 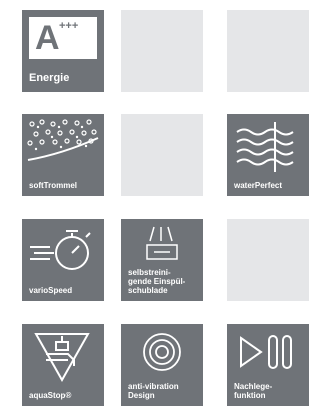 What do you see at coordinates (60, 250) in the screenshot?
I see `stopwatch-icon` at bounding box center [60, 250].